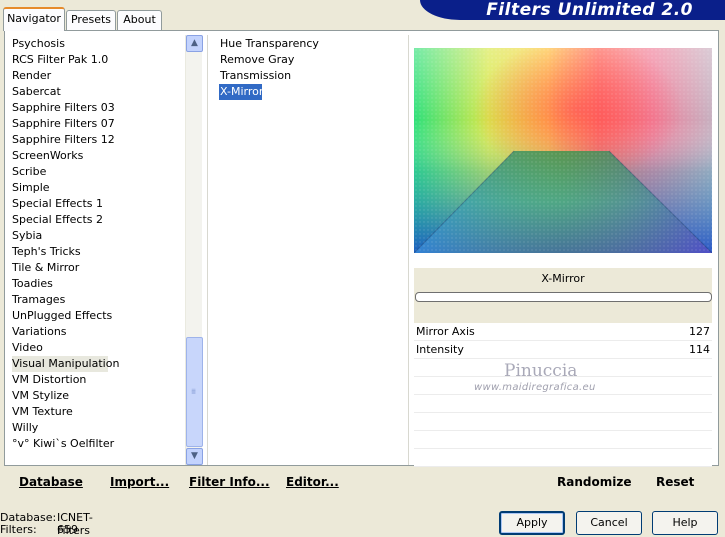  I want to click on category-item: Sapphire Filters 03, so click(97, 108).